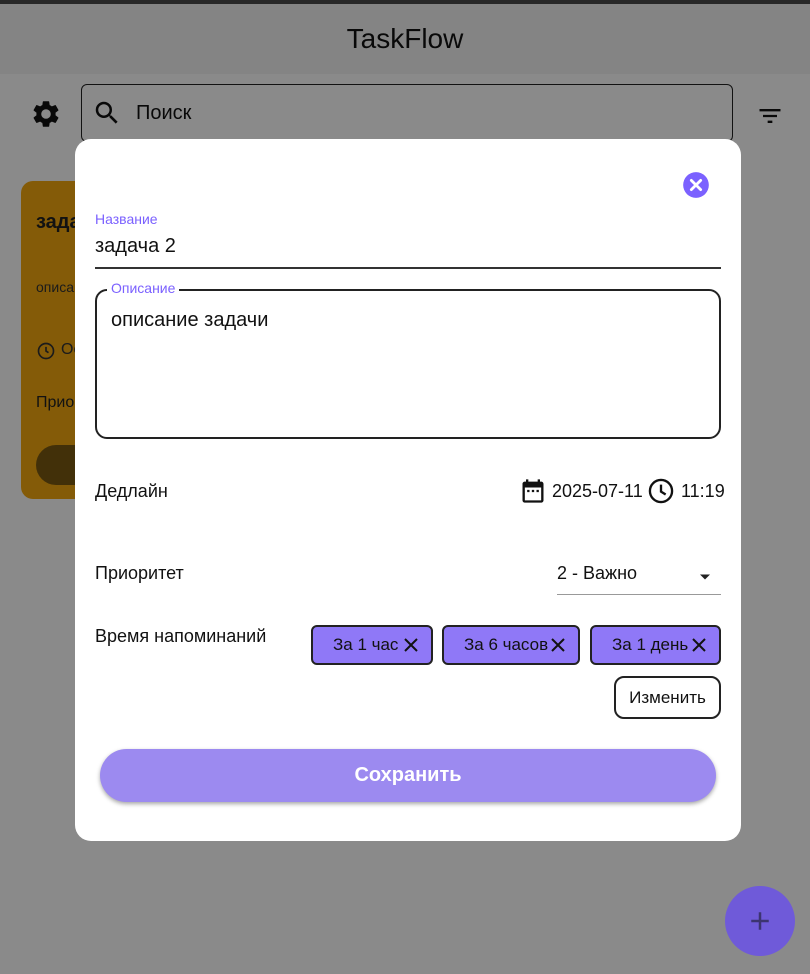 The image size is (810, 974). Describe the element at coordinates (408, 268) in the screenshot. I see `name-underline` at that location.